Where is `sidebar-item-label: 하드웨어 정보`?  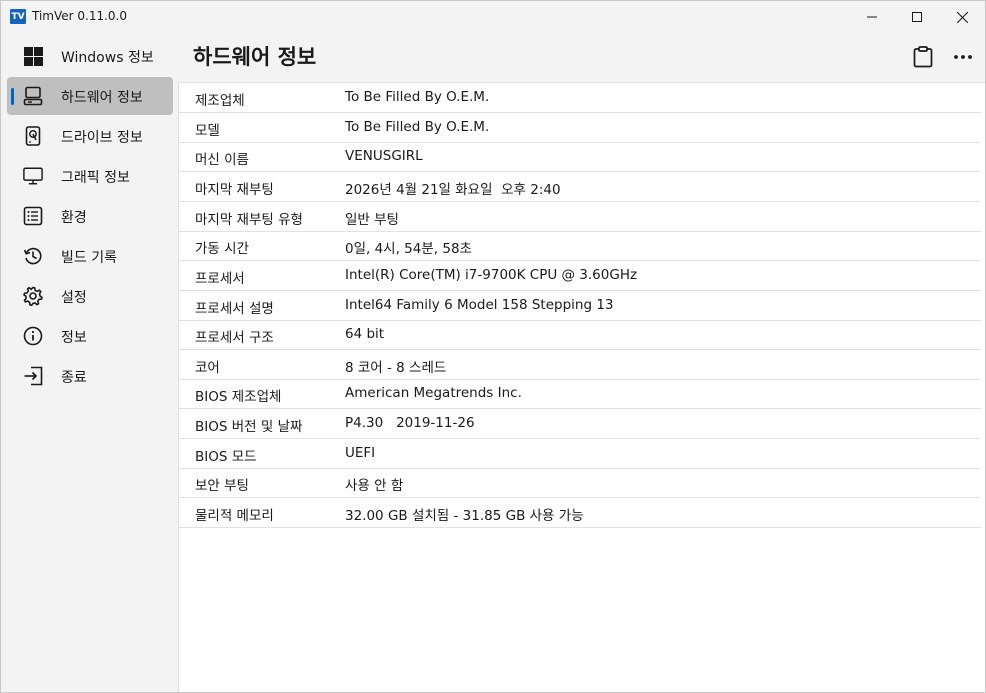 sidebar-item-label: 하드웨어 정보 is located at coordinates (102, 98).